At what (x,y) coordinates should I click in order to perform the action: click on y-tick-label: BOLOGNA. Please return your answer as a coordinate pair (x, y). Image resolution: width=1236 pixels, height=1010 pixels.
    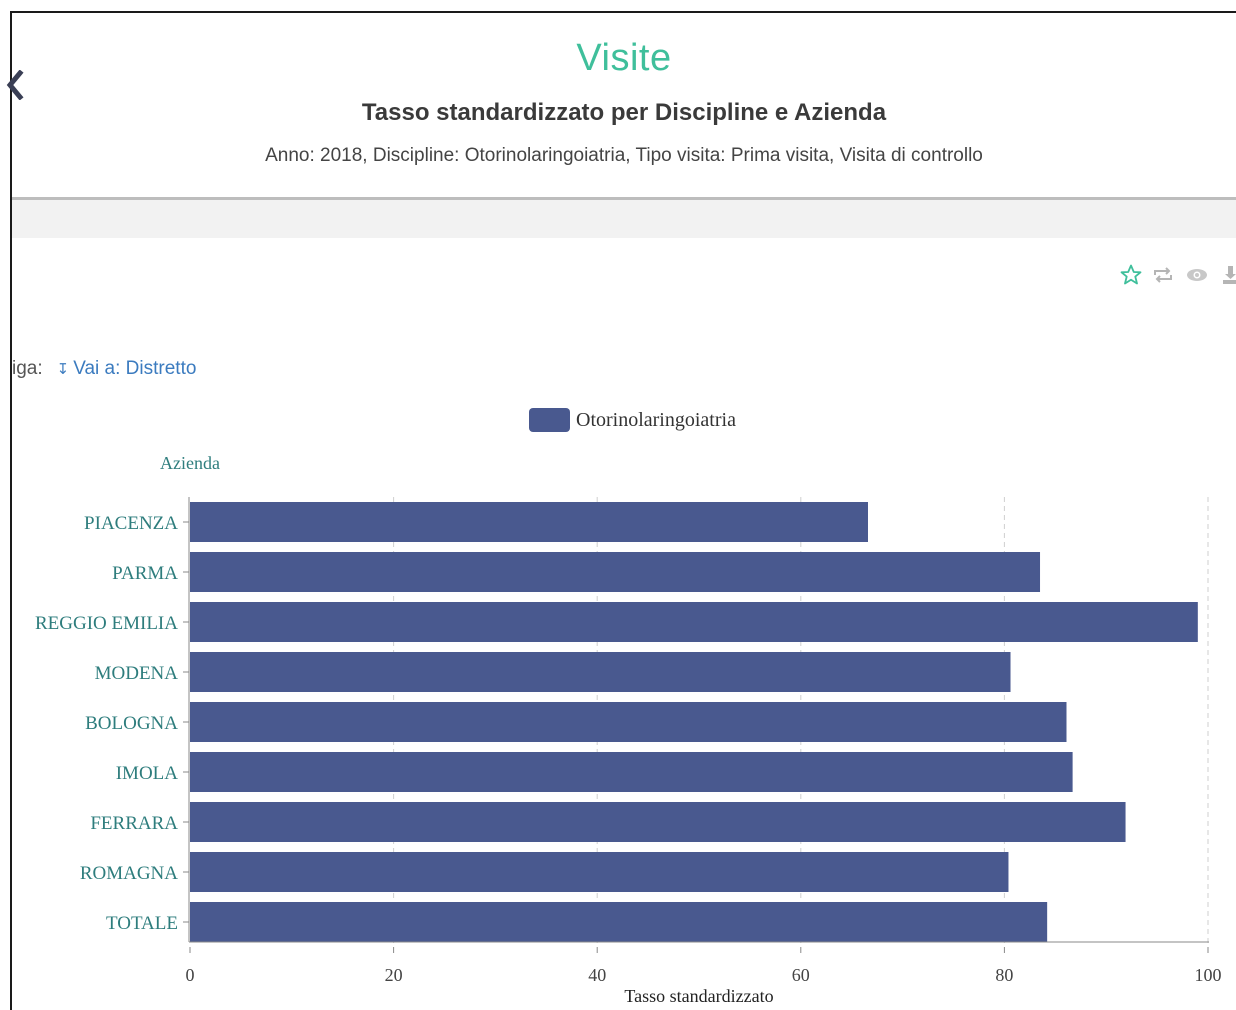
    Looking at the image, I should click on (131, 723).